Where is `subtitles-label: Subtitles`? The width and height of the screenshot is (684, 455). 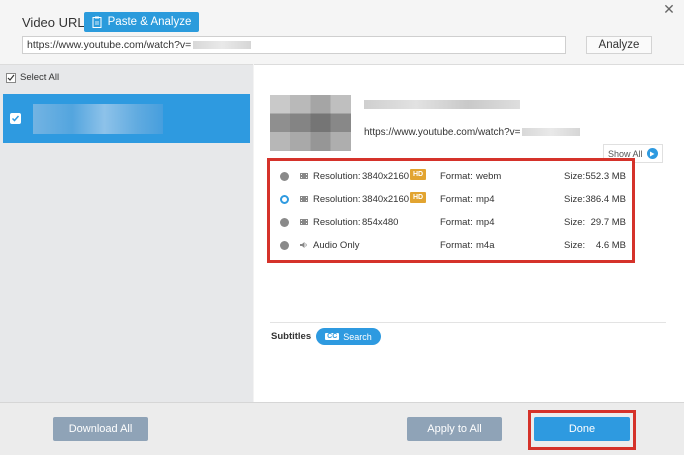
subtitles-label: Subtitles is located at coordinates (291, 336).